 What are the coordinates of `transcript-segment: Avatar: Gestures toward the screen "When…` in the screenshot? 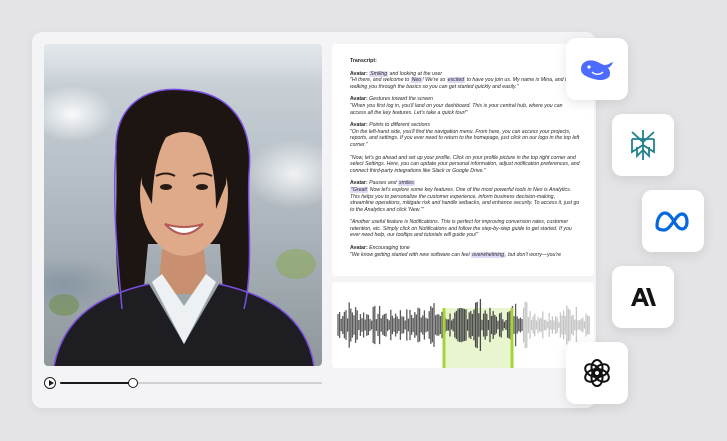 It's located at (456, 106).